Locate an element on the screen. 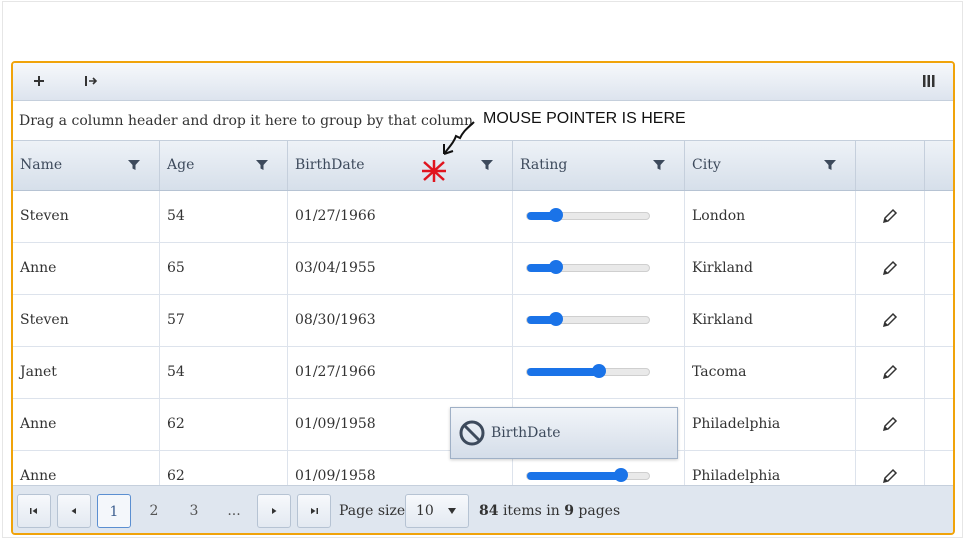 The height and width of the screenshot is (541, 966). cell-age: 65 is located at coordinates (224, 268).